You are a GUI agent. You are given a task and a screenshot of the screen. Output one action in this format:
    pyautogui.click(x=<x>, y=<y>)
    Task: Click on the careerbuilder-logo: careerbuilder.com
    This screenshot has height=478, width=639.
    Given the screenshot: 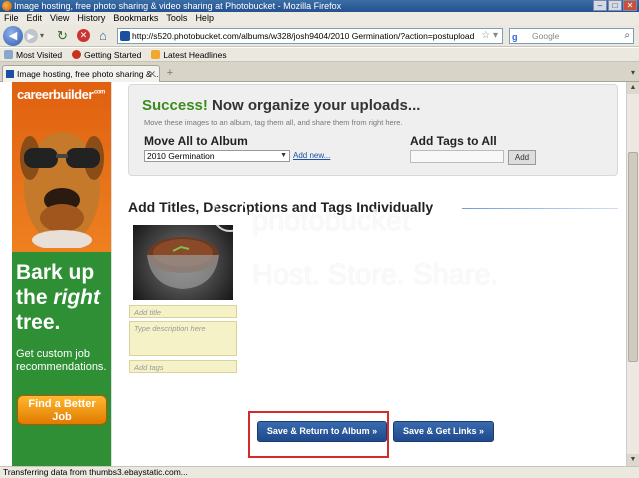 What is the action you would take?
    pyautogui.click(x=61, y=94)
    